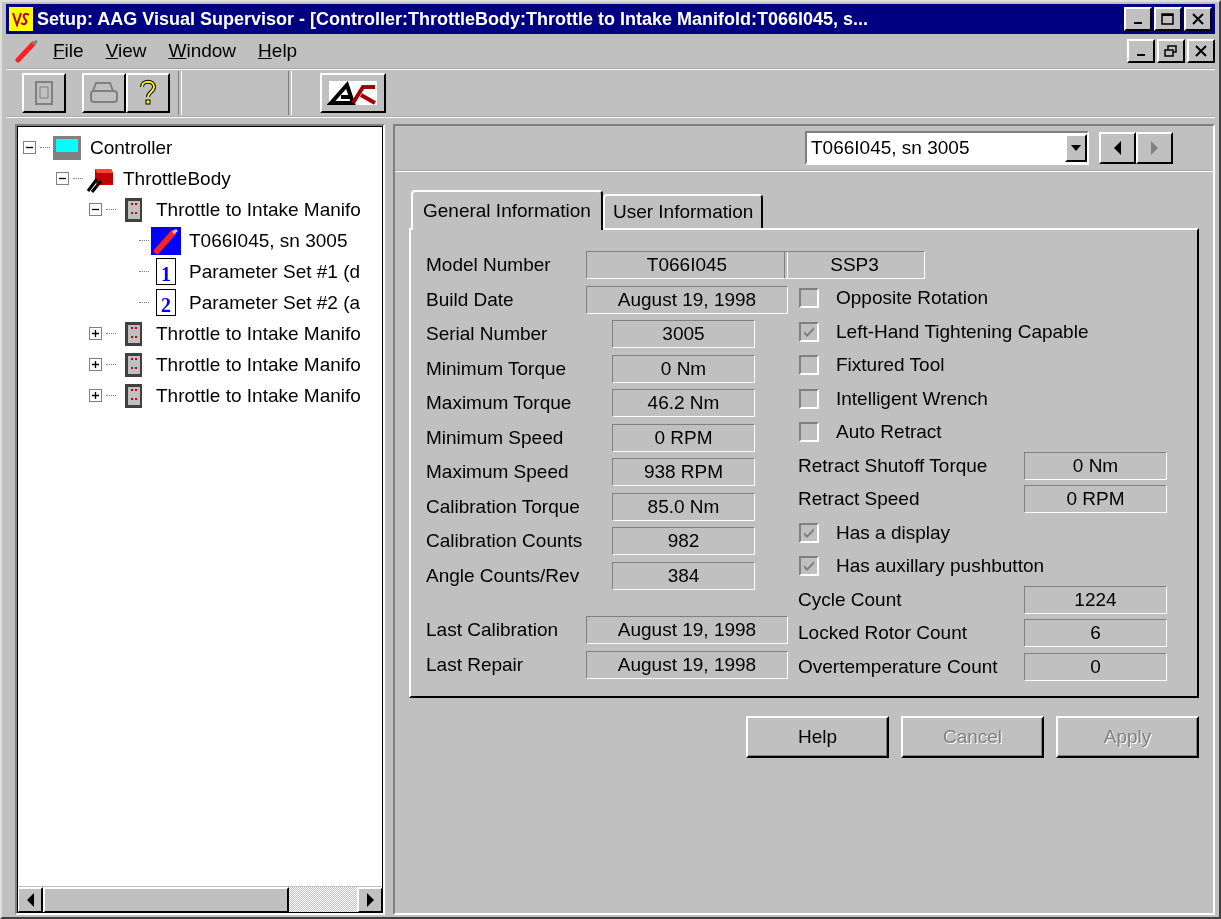 Image resolution: width=1221 pixels, height=919 pixels. What do you see at coordinates (683, 211) in the screenshot?
I see `tab: User Information` at bounding box center [683, 211].